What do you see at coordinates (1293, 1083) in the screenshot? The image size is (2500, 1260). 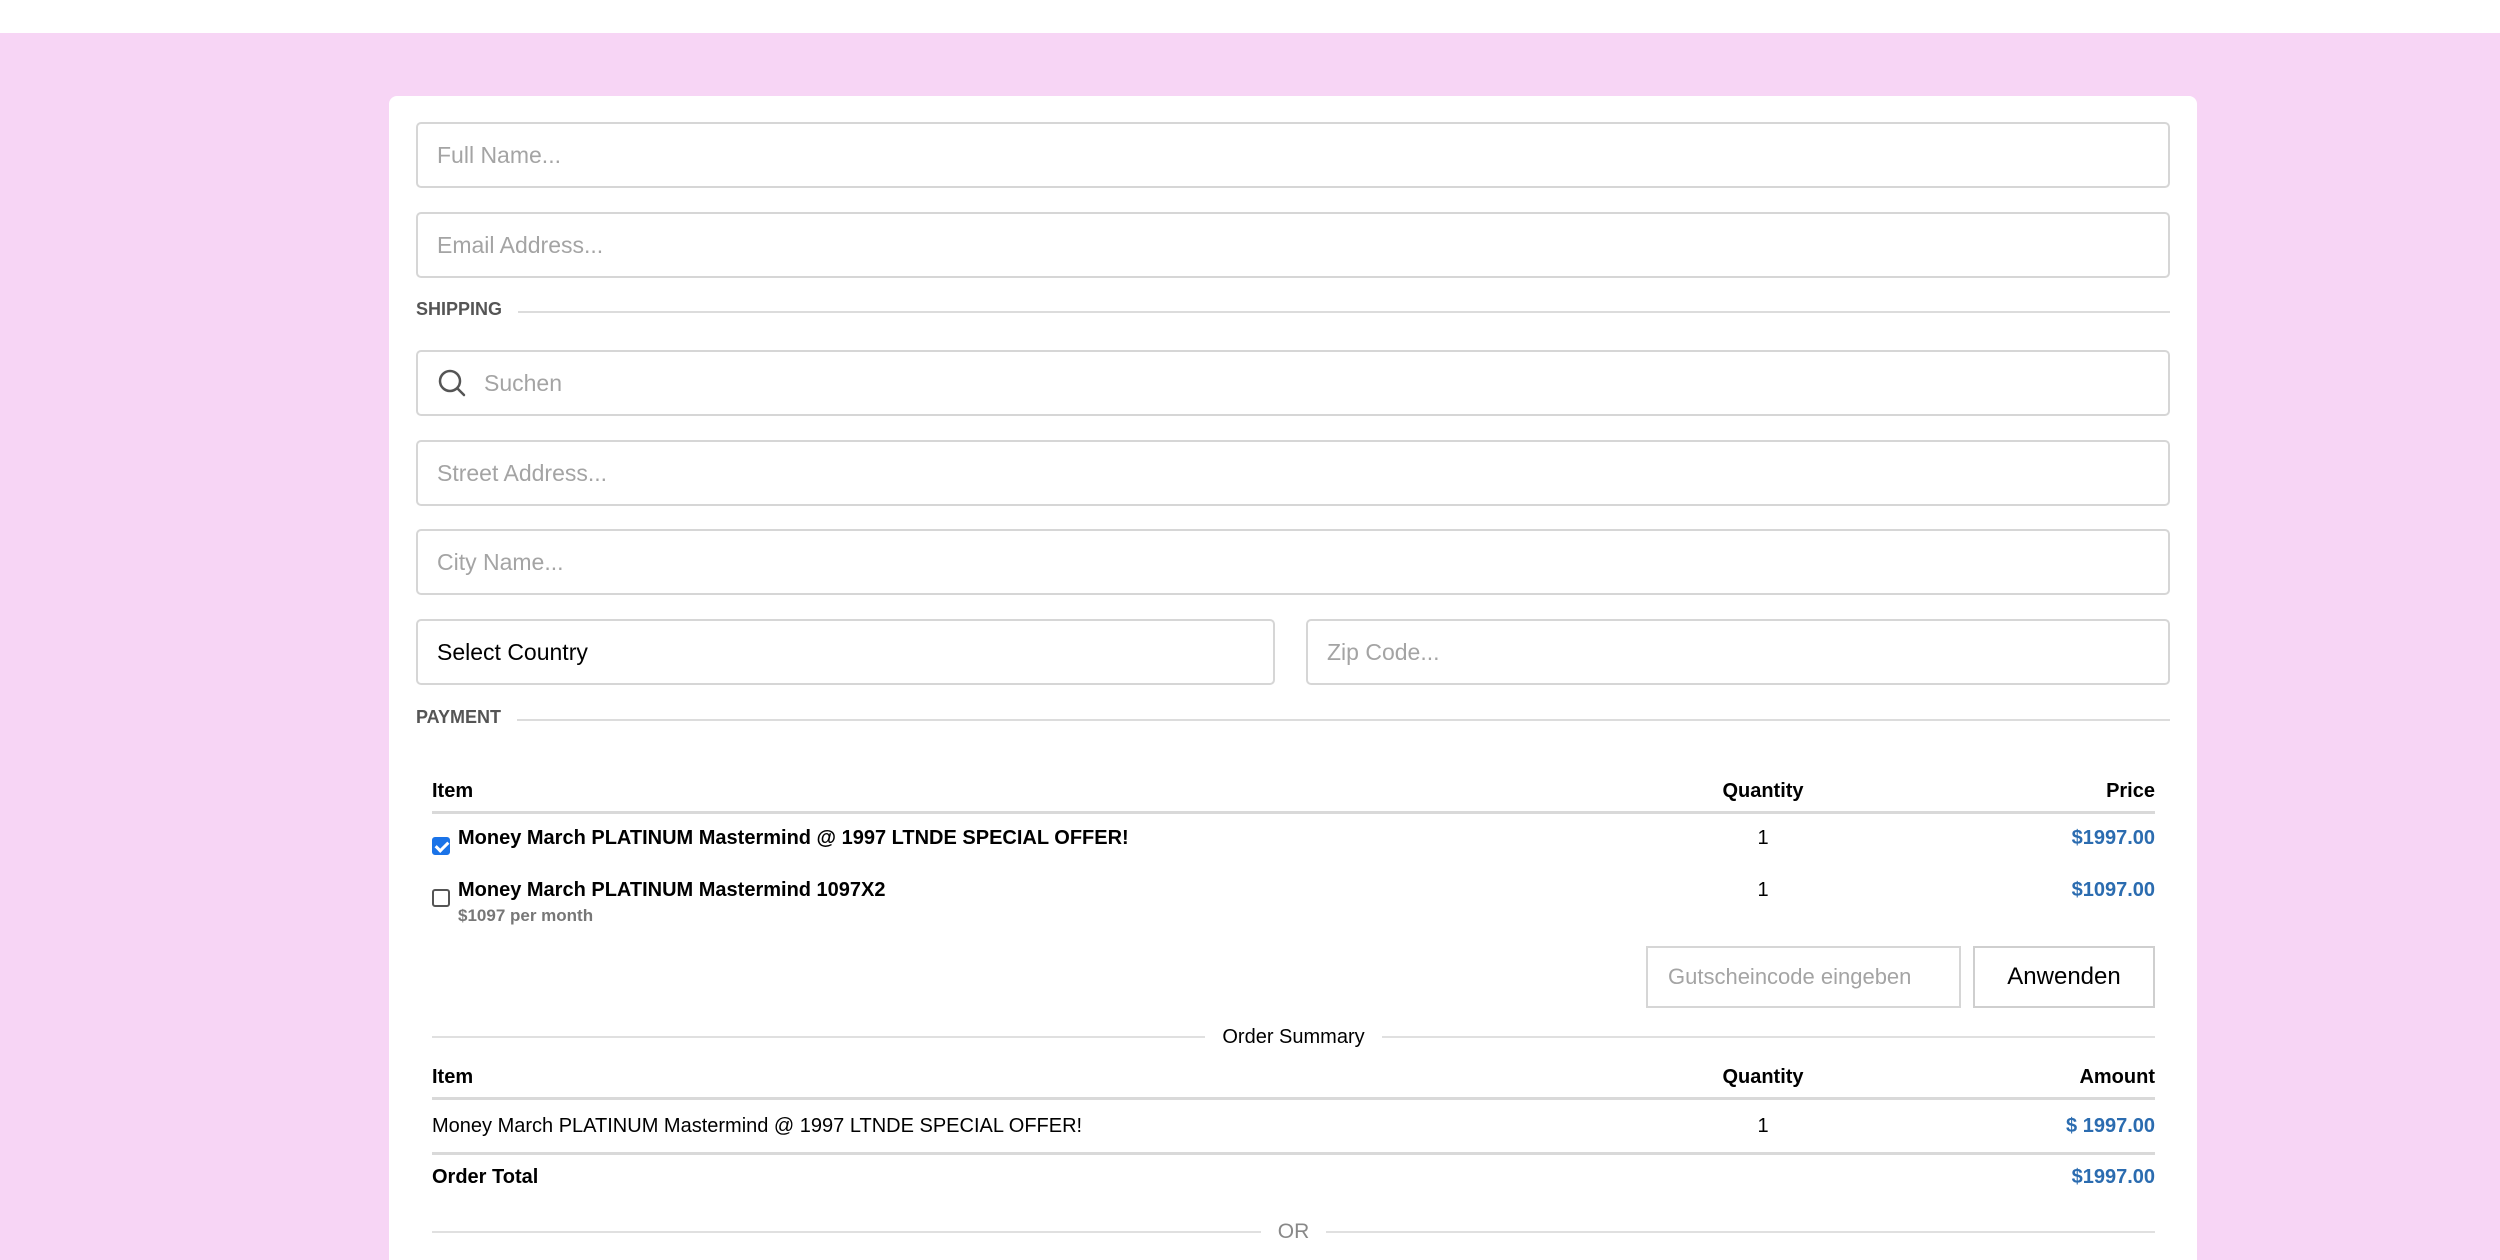 I see `summary-table-header: Item Quantity Amount` at bounding box center [1293, 1083].